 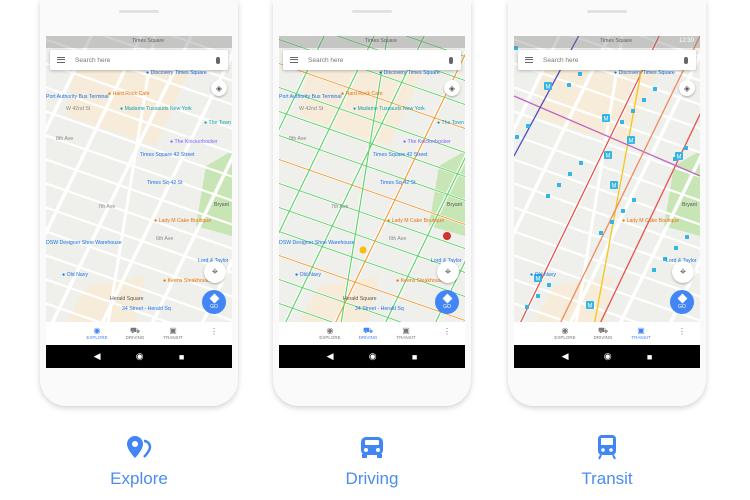 What do you see at coordinates (427, 142) in the screenshot?
I see `map-place-label: ● The Knickerbocker` at bounding box center [427, 142].